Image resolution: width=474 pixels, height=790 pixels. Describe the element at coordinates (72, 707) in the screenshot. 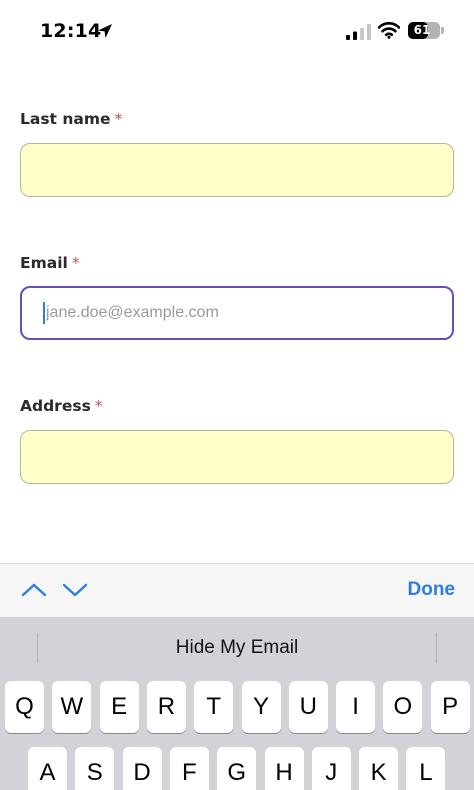

I see `key-w: W` at that location.